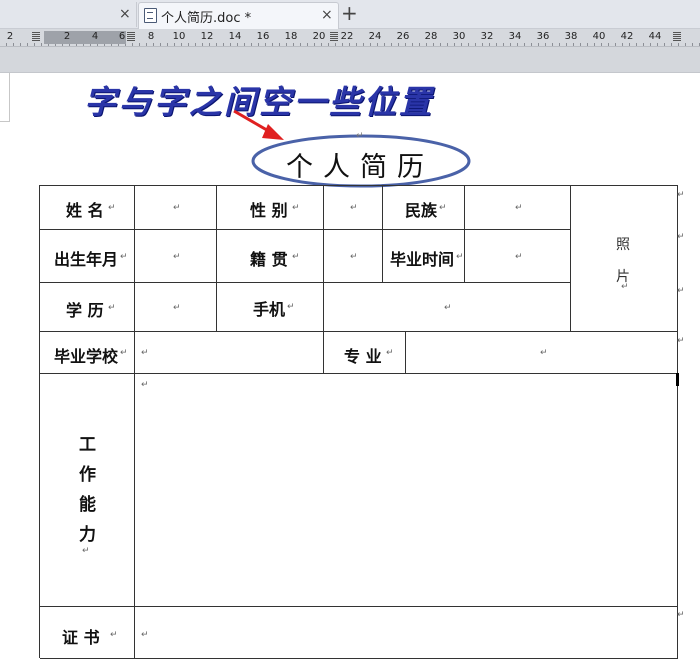 This screenshot has width=700, height=659. Describe the element at coordinates (431, 36) in the screenshot. I see `ruler-number: 28` at that location.